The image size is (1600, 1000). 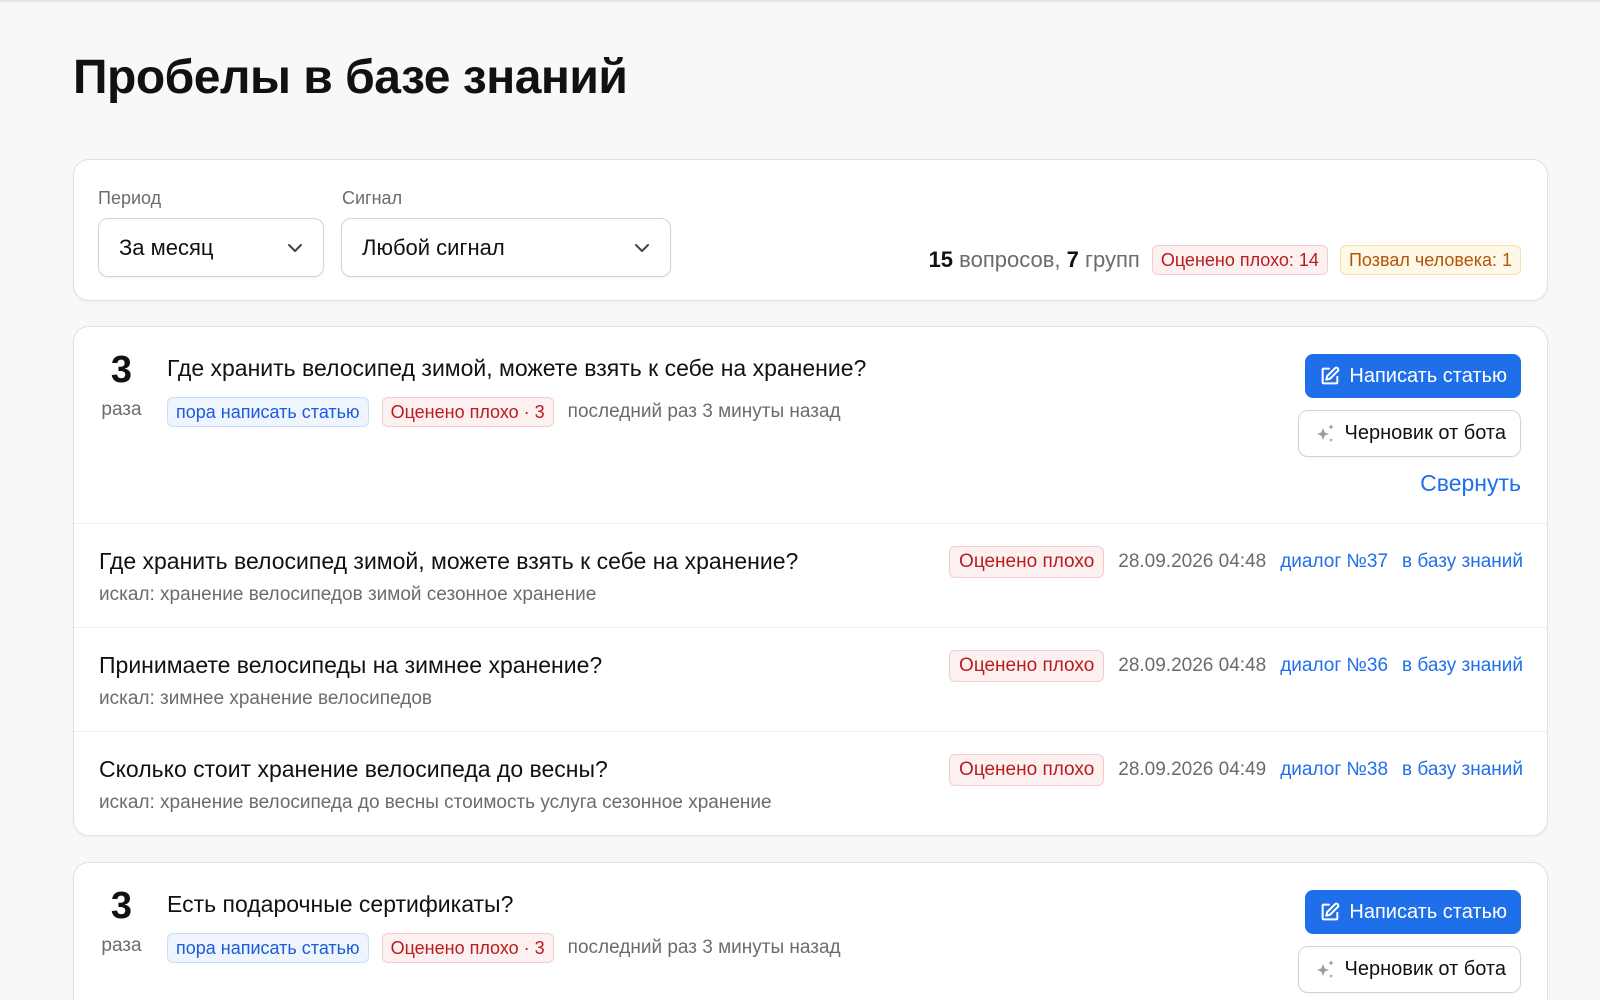 What do you see at coordinates (1430, 260) in the screenshot?
I see `called-human-badge: Позвал человека: 1` at bounding box center [1430, 260].